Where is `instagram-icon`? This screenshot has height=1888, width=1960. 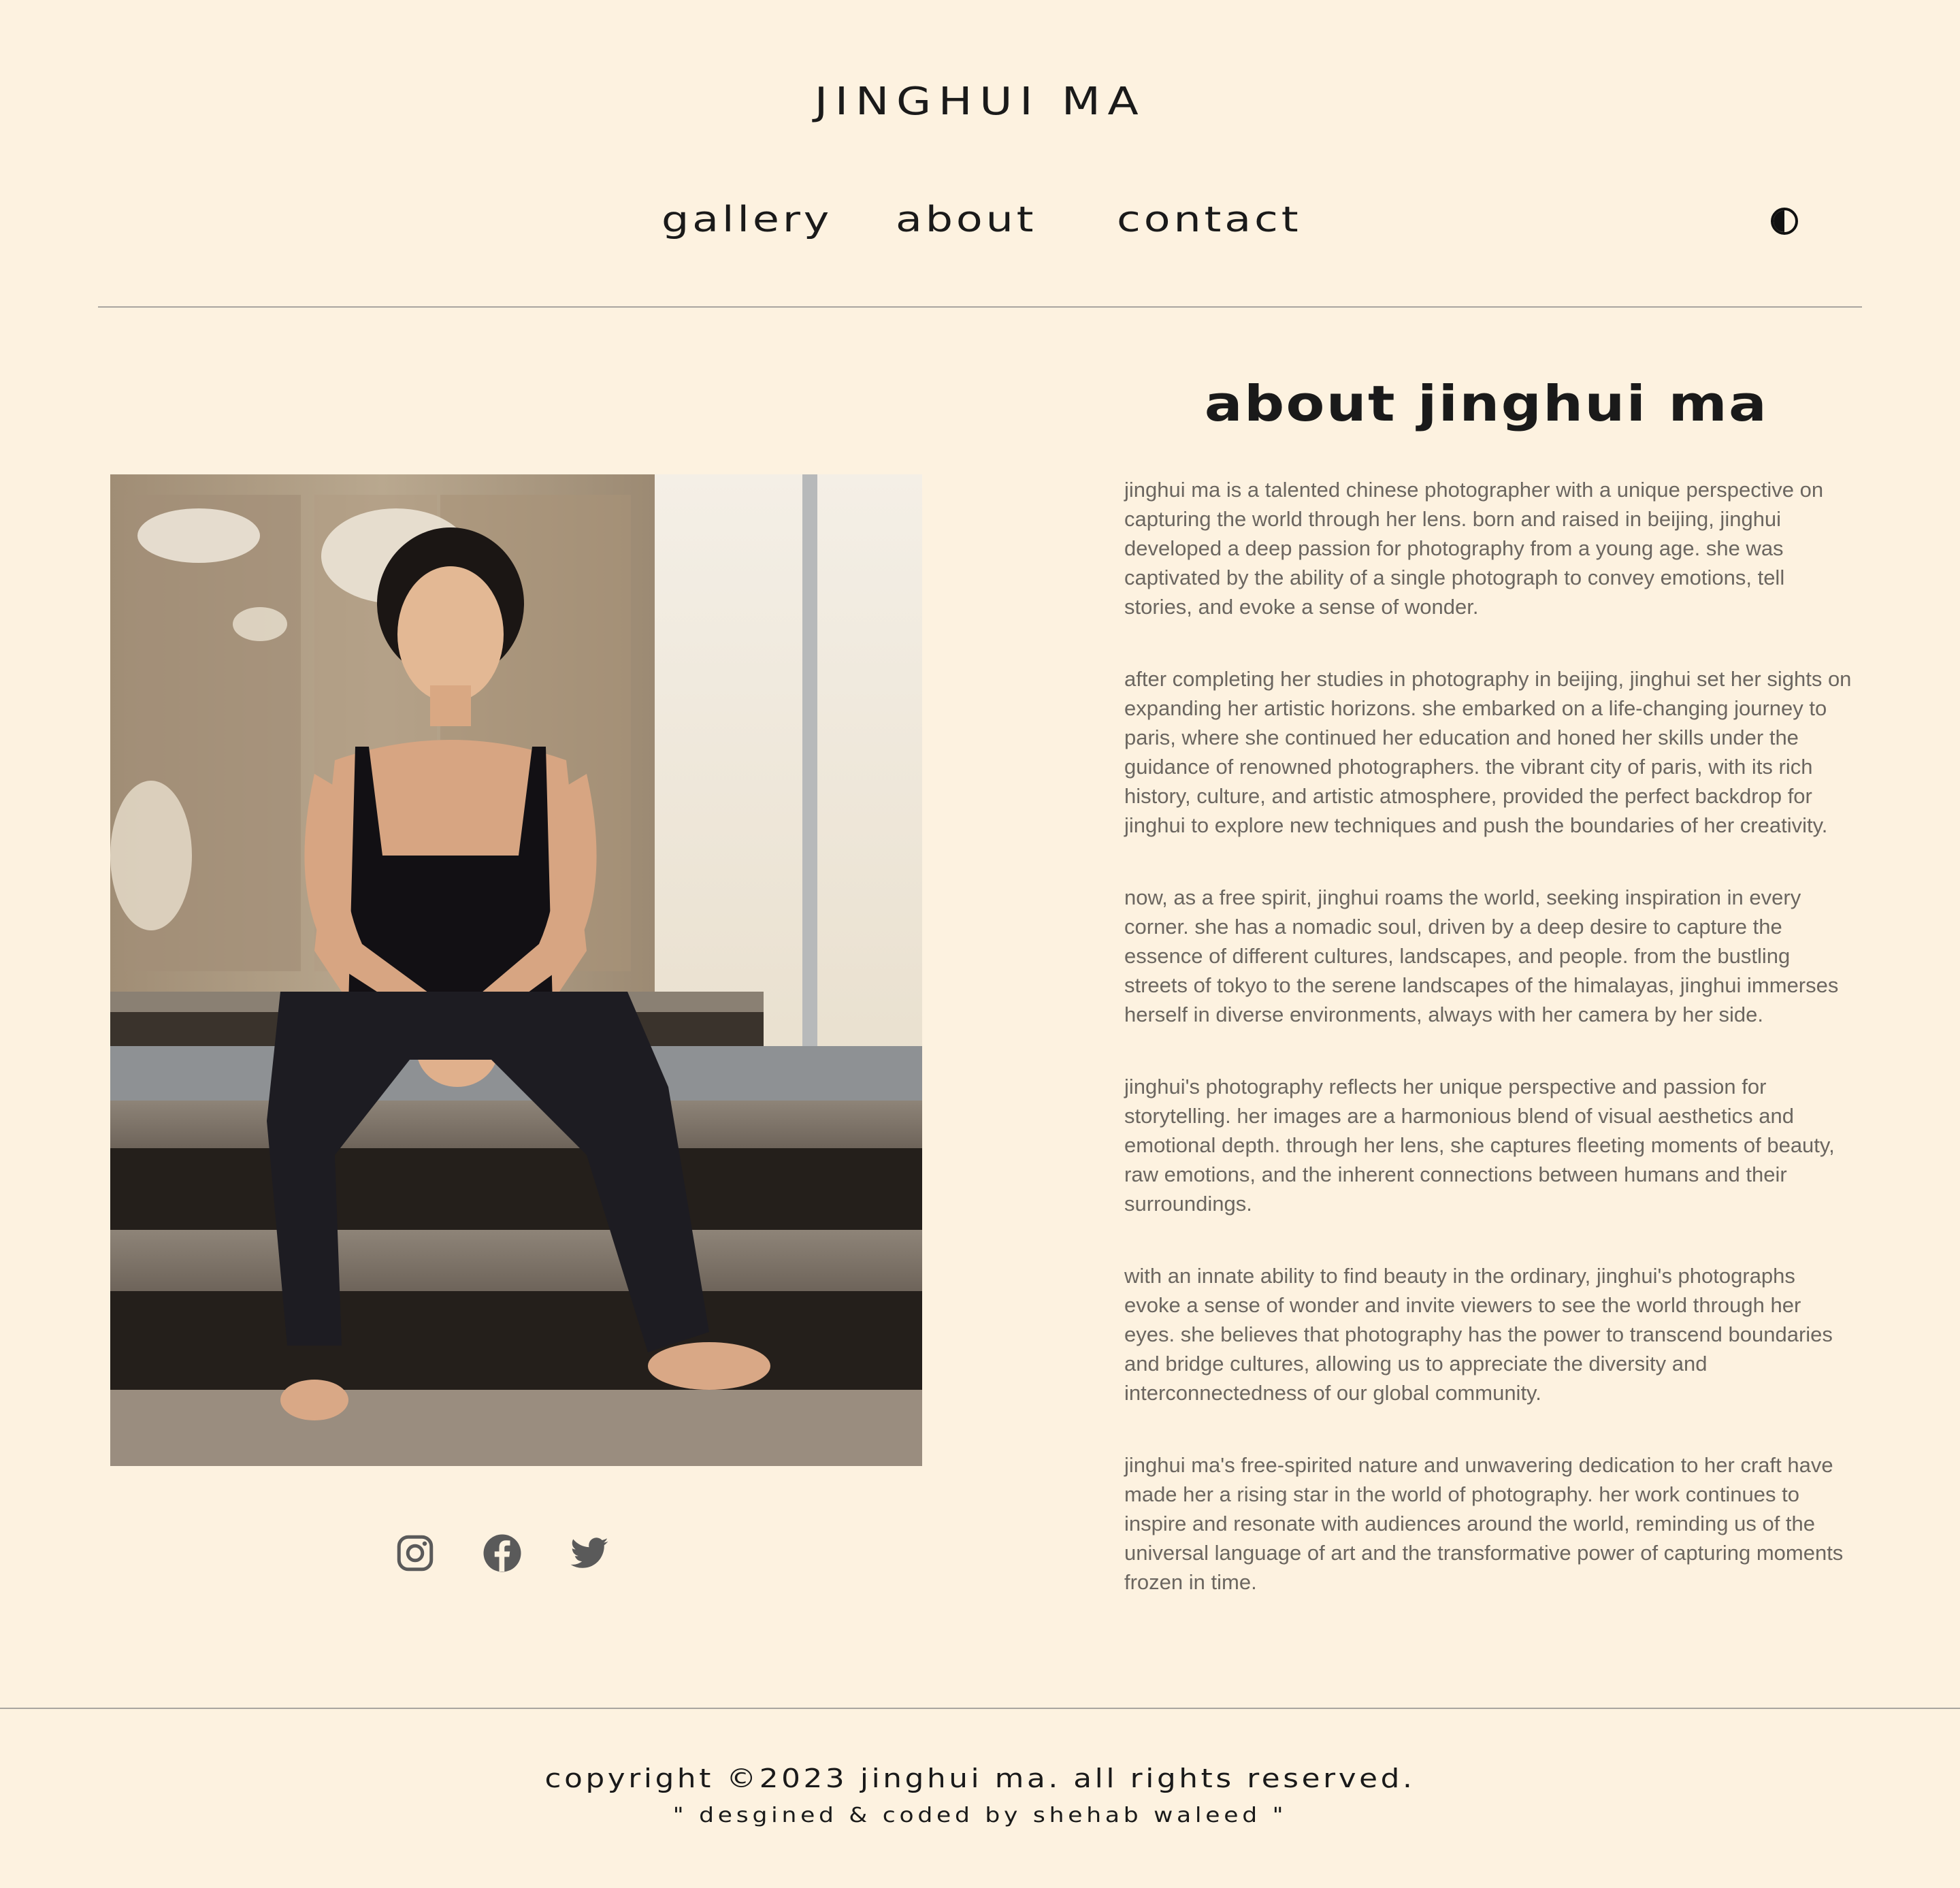 instagram-icon is located at coordinates (415, 1553).